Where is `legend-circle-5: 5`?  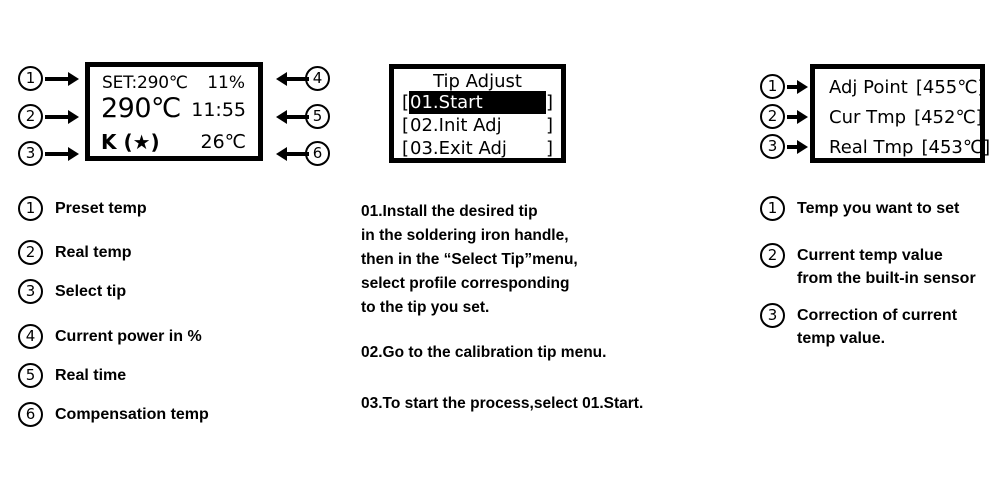
legend-circle-5: 5 is located at coordinates (30, 375).